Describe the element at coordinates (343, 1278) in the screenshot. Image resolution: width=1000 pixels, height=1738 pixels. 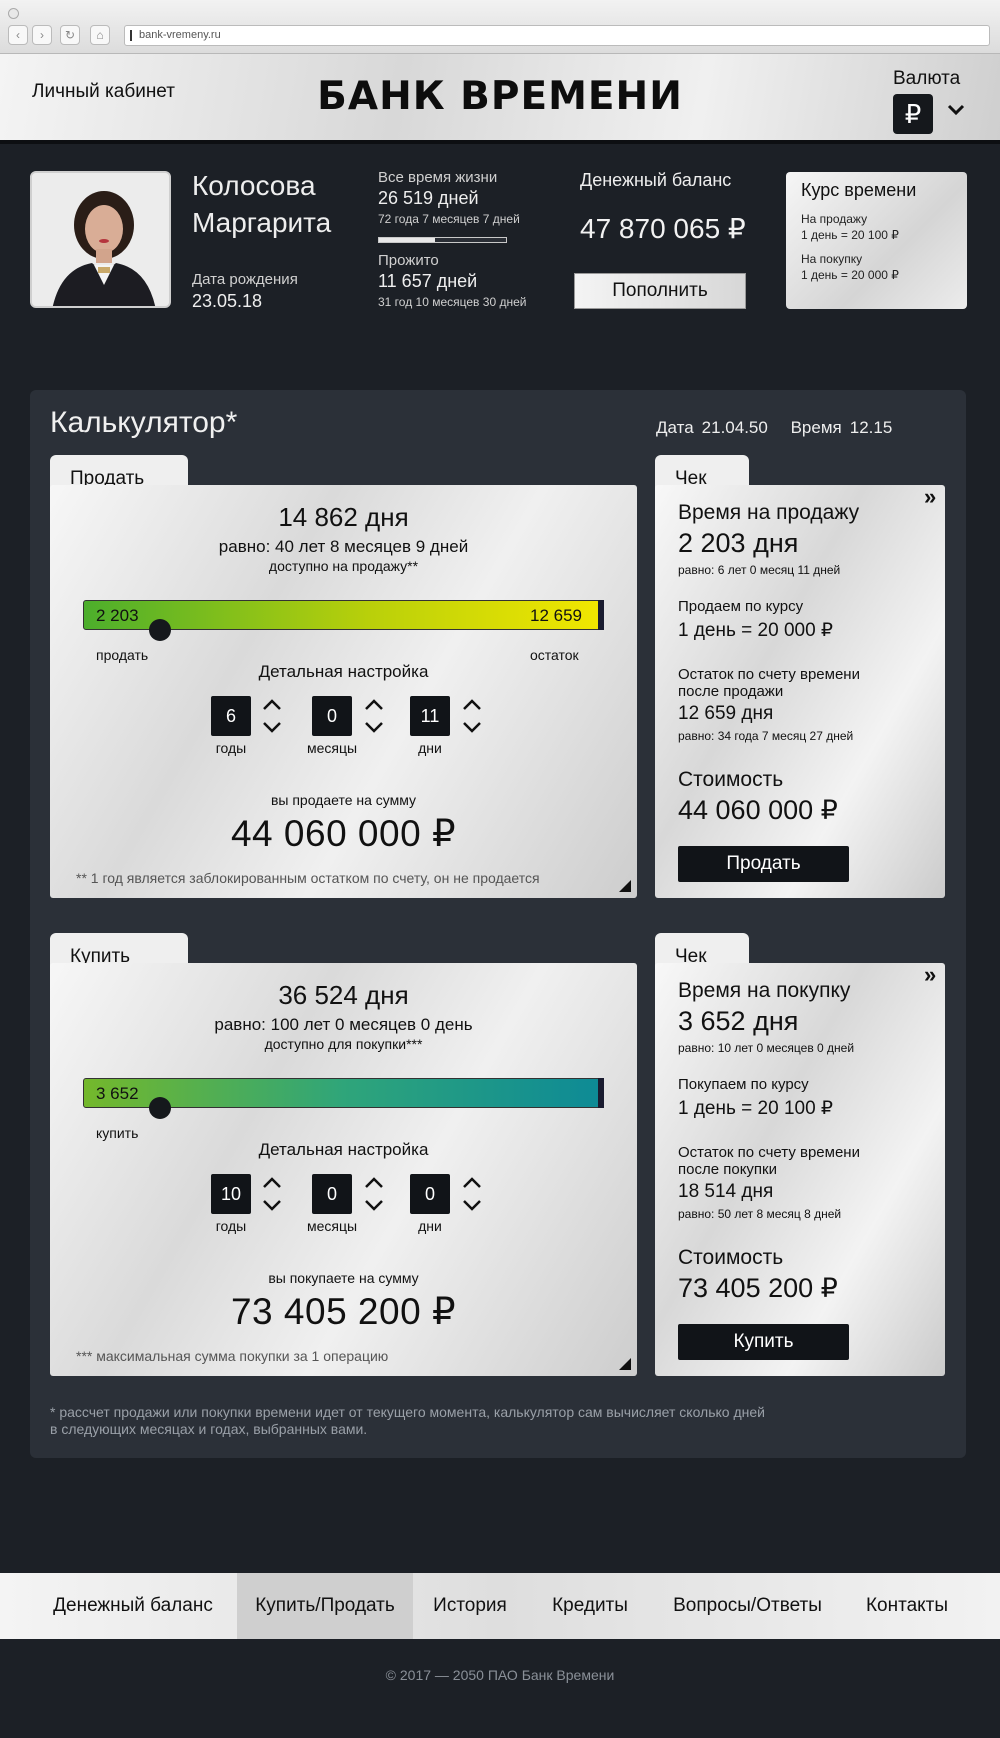
I see `buy-sum-label: вы покупаете на сумму` at that location.